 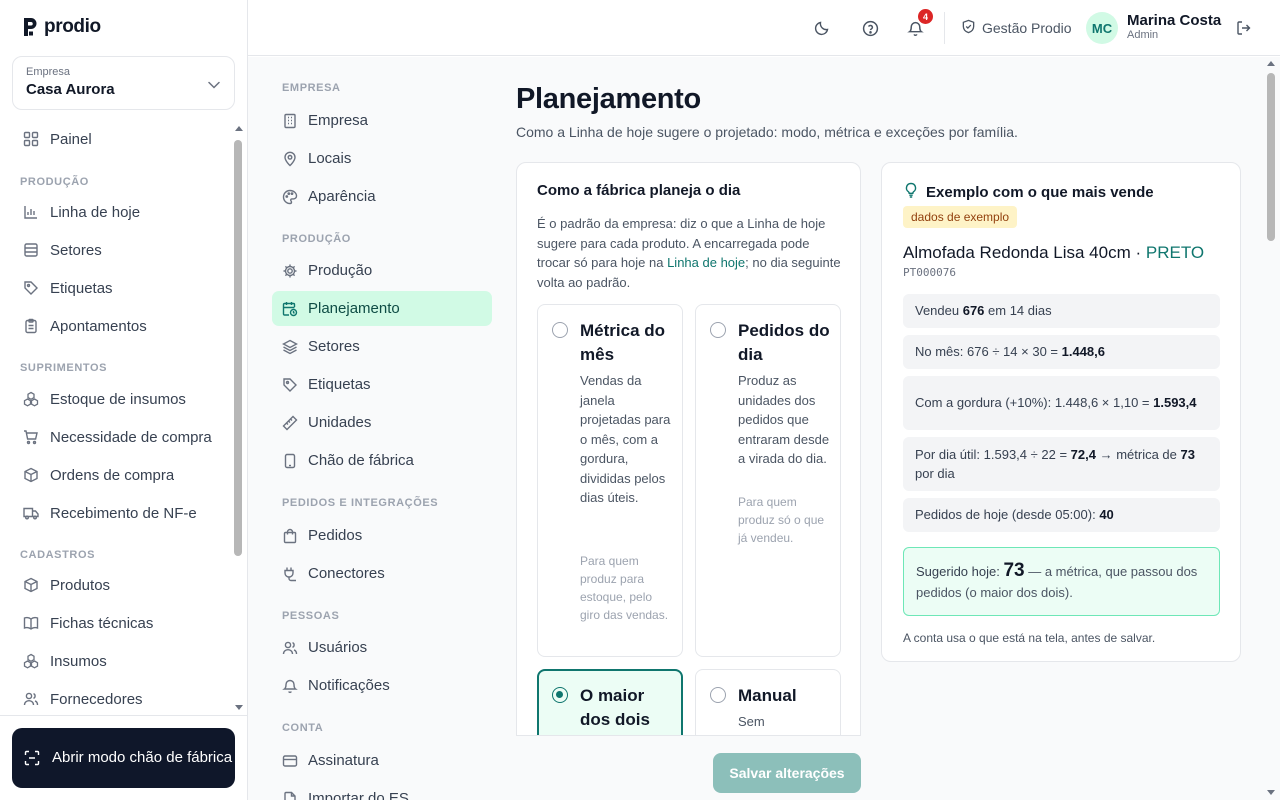 I want to click on calc-row-sold: Vendeu 676 em 14 dias, so click(x=1061, y=311).